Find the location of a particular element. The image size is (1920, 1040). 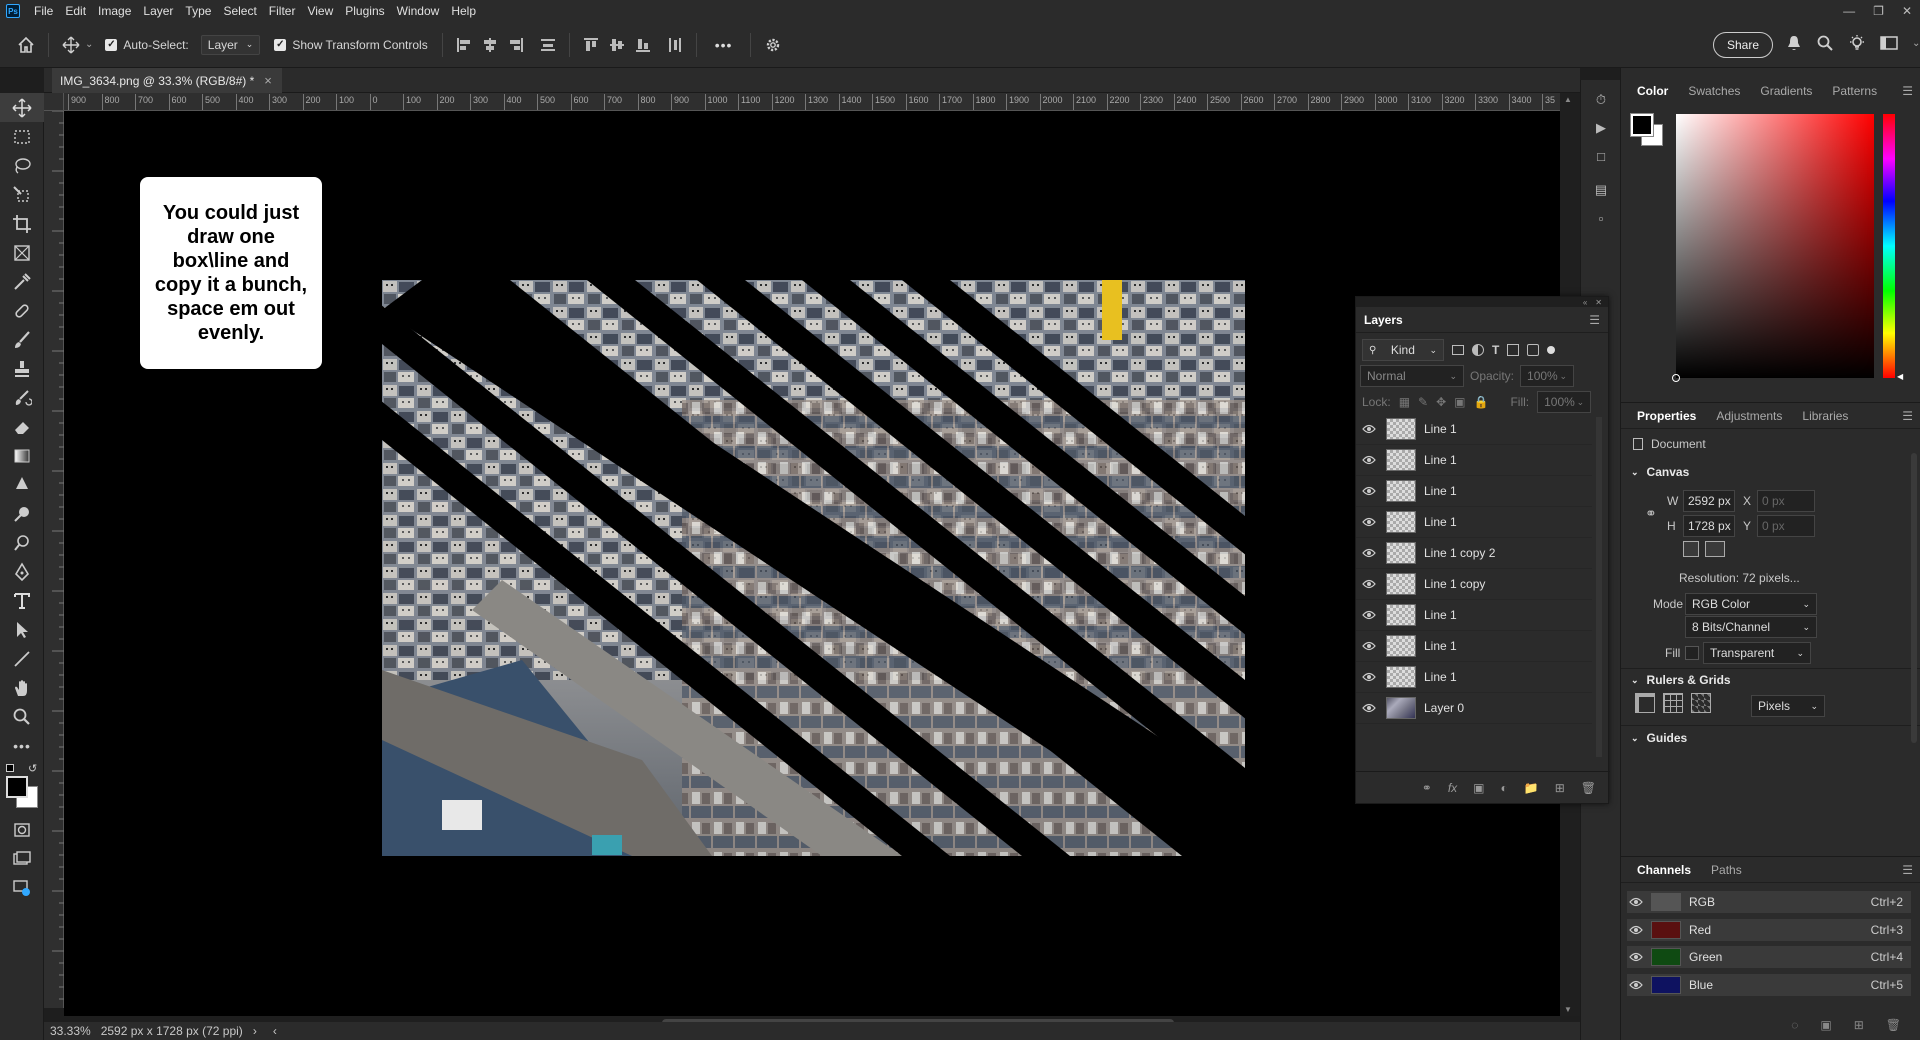

channel-row: Blue Ctrl+5 is located at coordinates (1769, 984).